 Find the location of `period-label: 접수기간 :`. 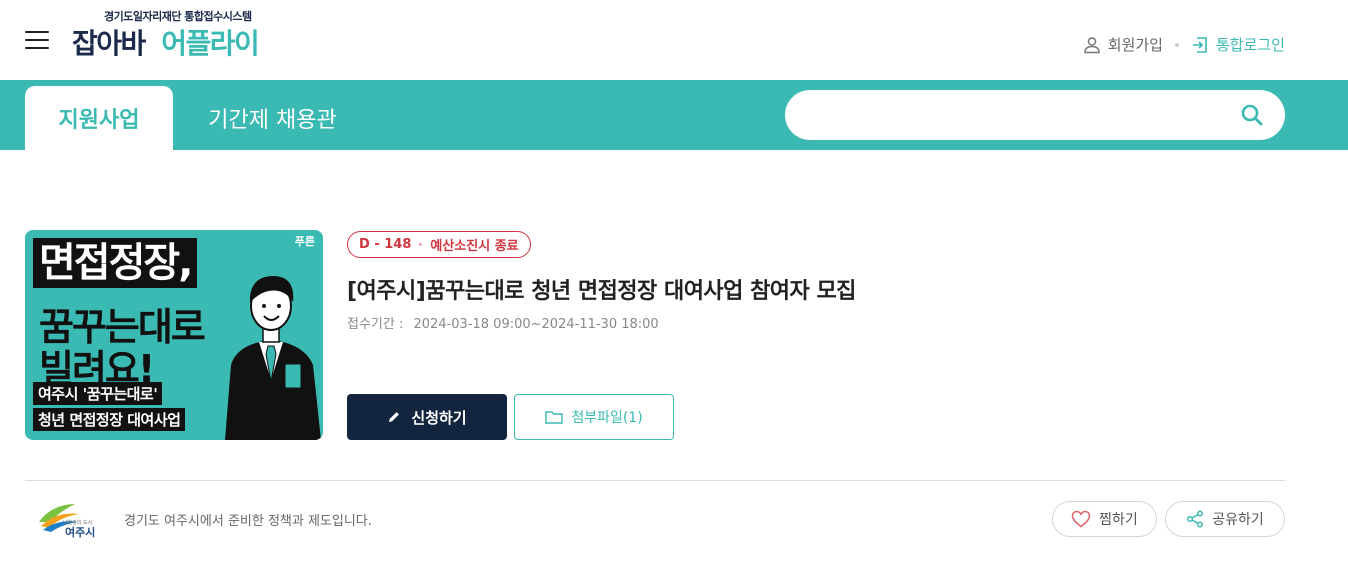

period-label: 접수기간 : is located at coordinates (375, 324).